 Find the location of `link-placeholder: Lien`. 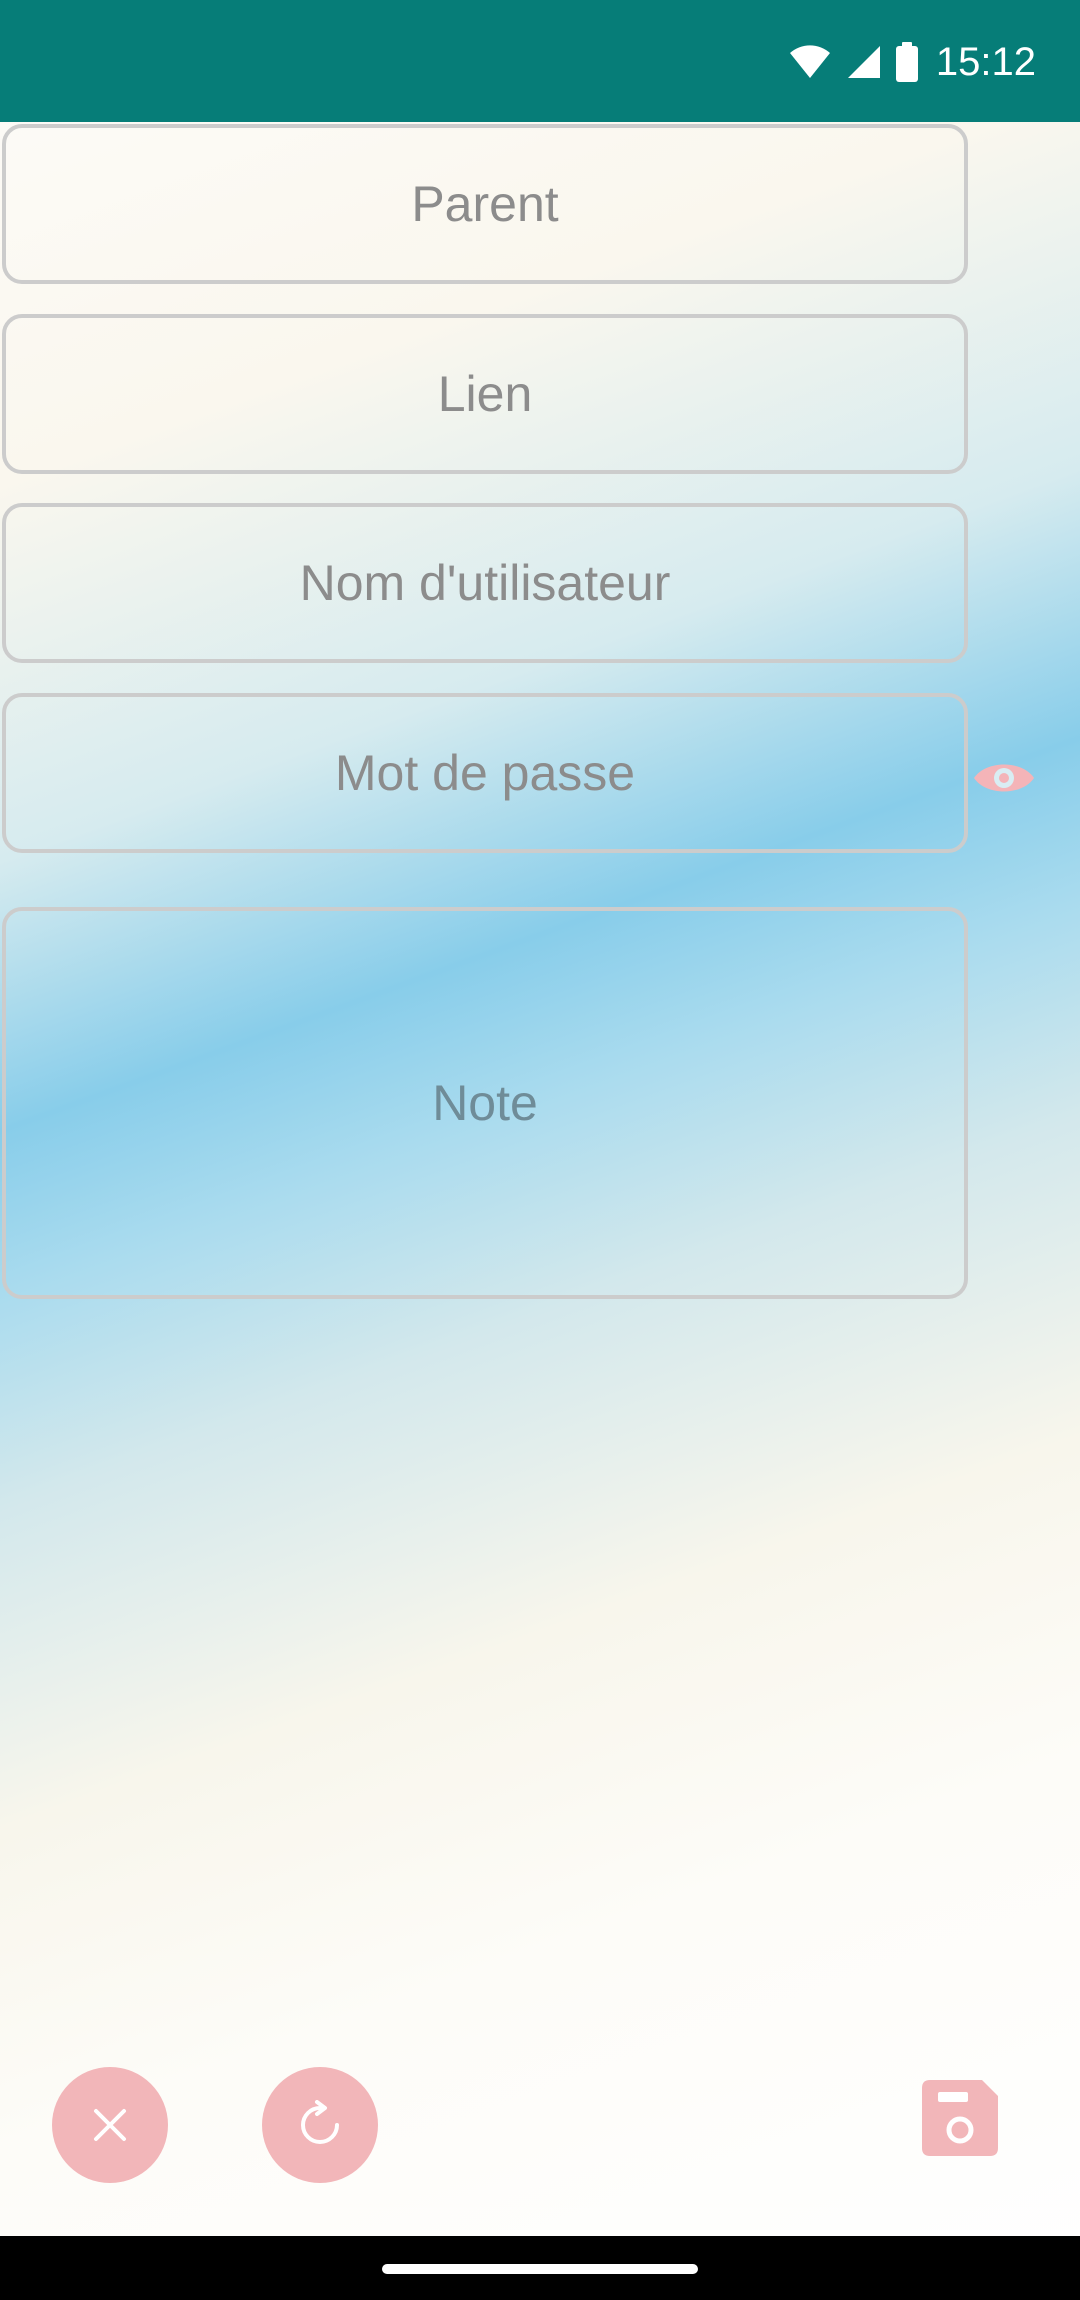

link-placeholder: Lien is located at coordinates (485, 394).